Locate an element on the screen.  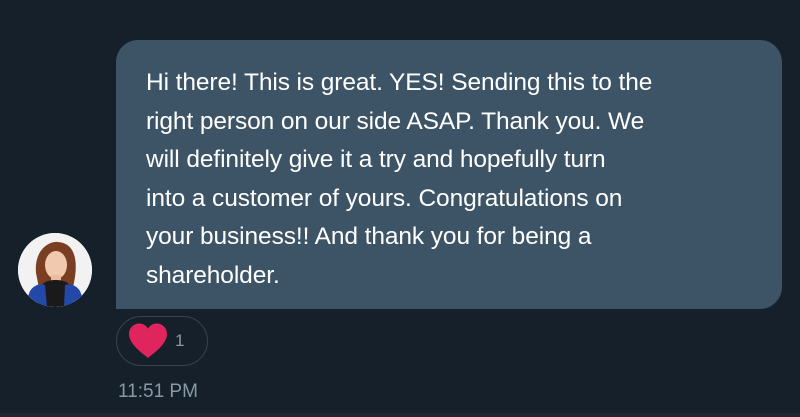
reaction-count: 1 is located at coordinates (180, 340).